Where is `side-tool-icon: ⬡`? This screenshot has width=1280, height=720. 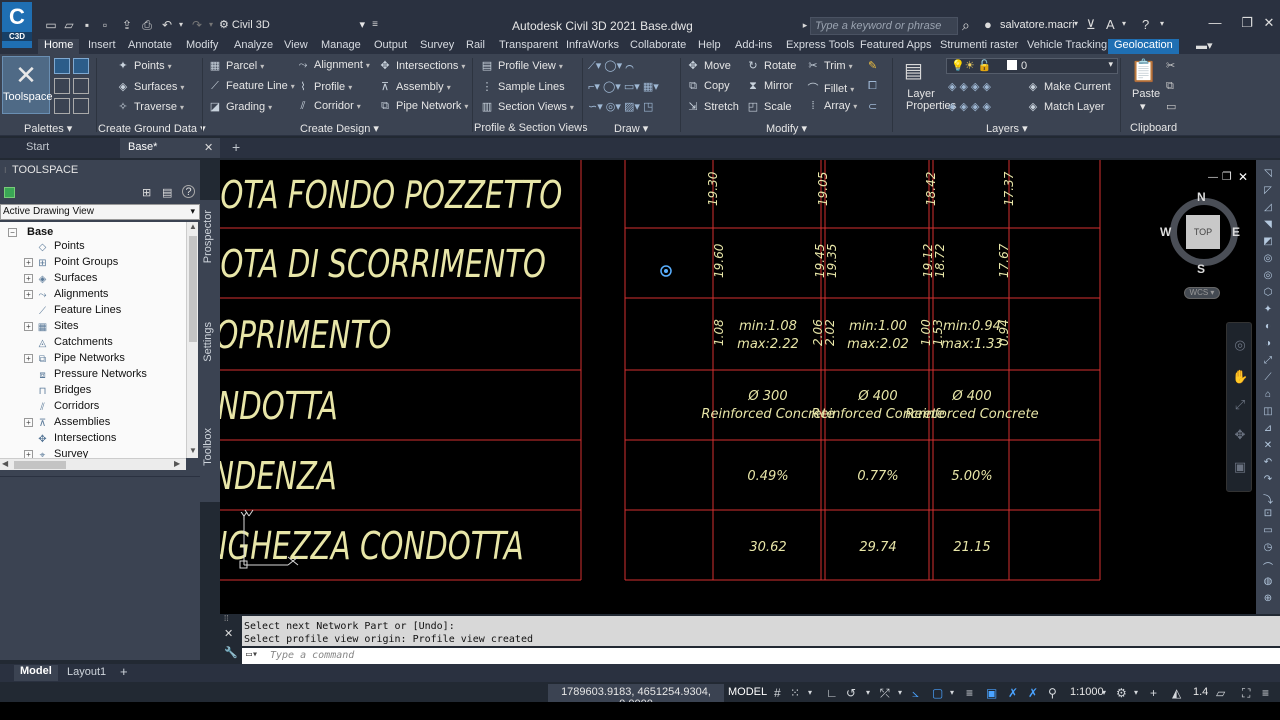 side-tool-icon: ⬡ is located at coordinates (1268, 292).